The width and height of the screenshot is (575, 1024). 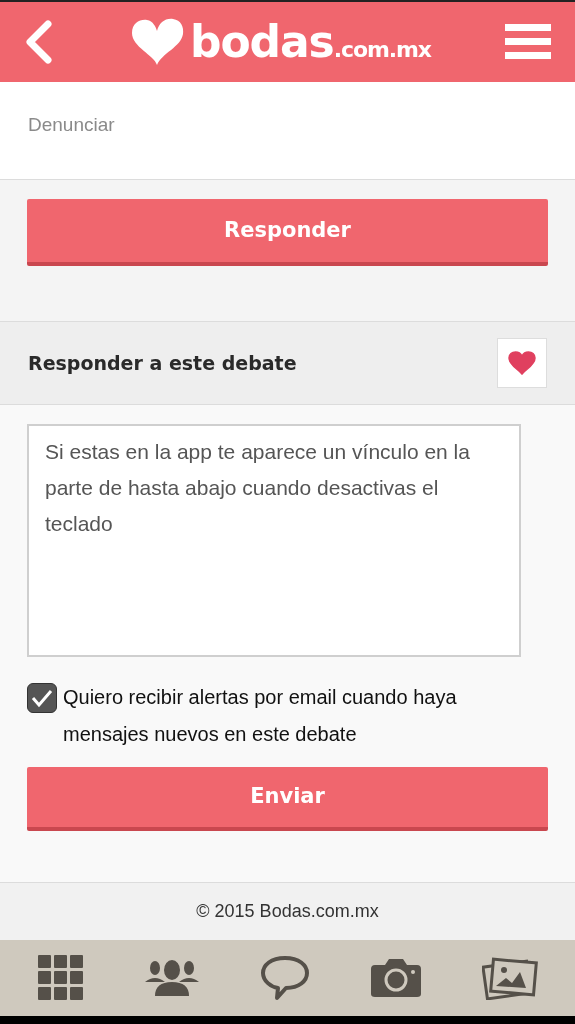 I want to click on section-title: Responder a este debate, so click(x=162, y=363).